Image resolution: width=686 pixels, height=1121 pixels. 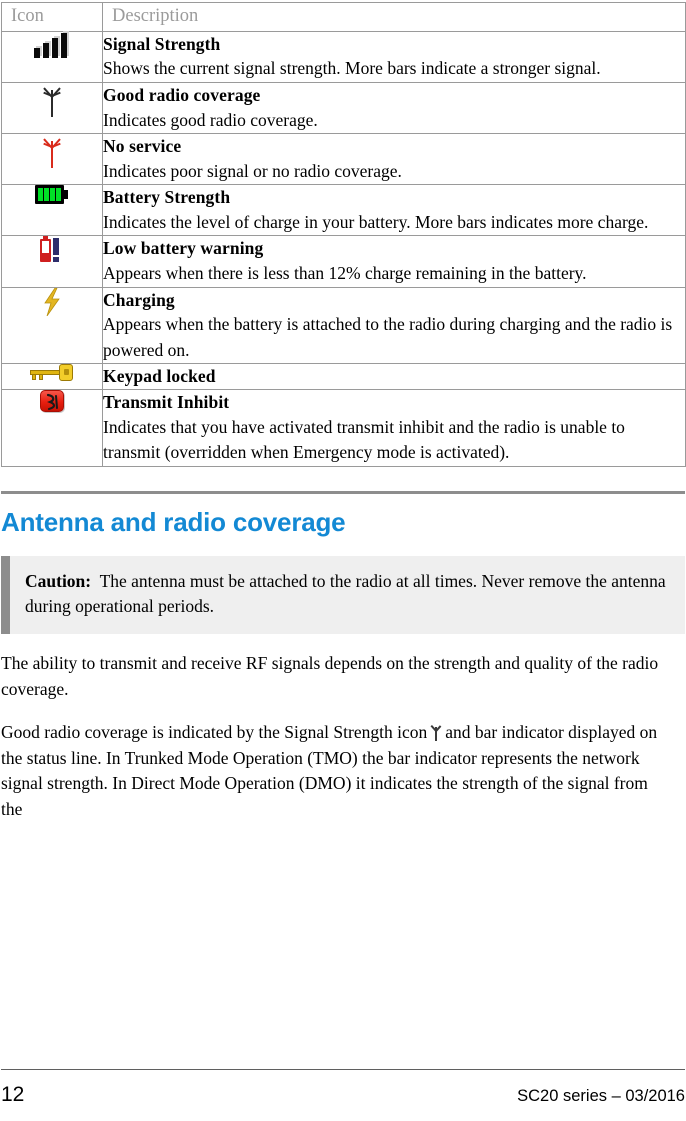 What do you see at coordinates (343, 1069) in the screenshot?
I see `footer-rule` at bounding box center [343, 1069].